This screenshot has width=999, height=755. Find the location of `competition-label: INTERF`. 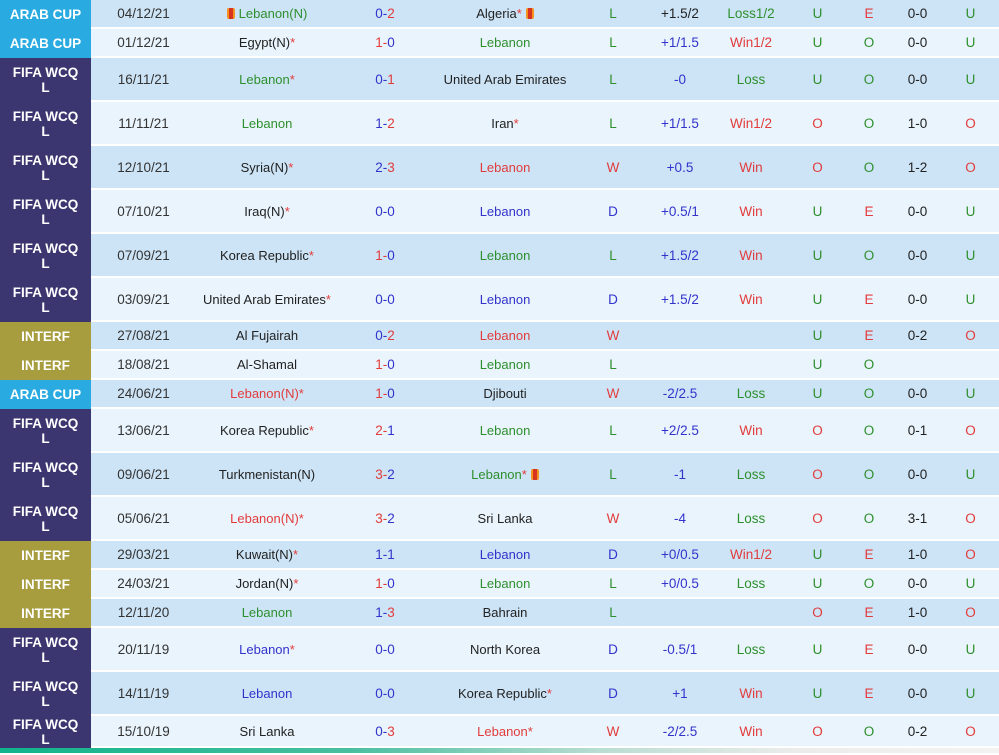

competition-label: INTERF is located at coordinates (45, 584).